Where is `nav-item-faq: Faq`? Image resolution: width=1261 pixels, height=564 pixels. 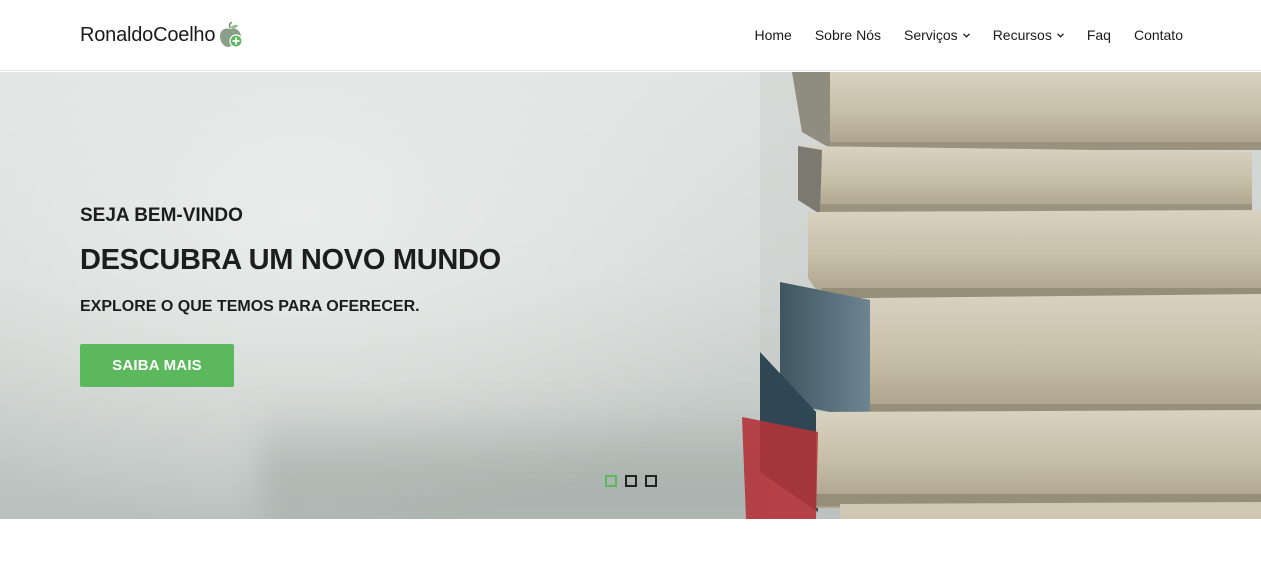
nav-item-faq: Faq is located at coordinates (1099, 35).